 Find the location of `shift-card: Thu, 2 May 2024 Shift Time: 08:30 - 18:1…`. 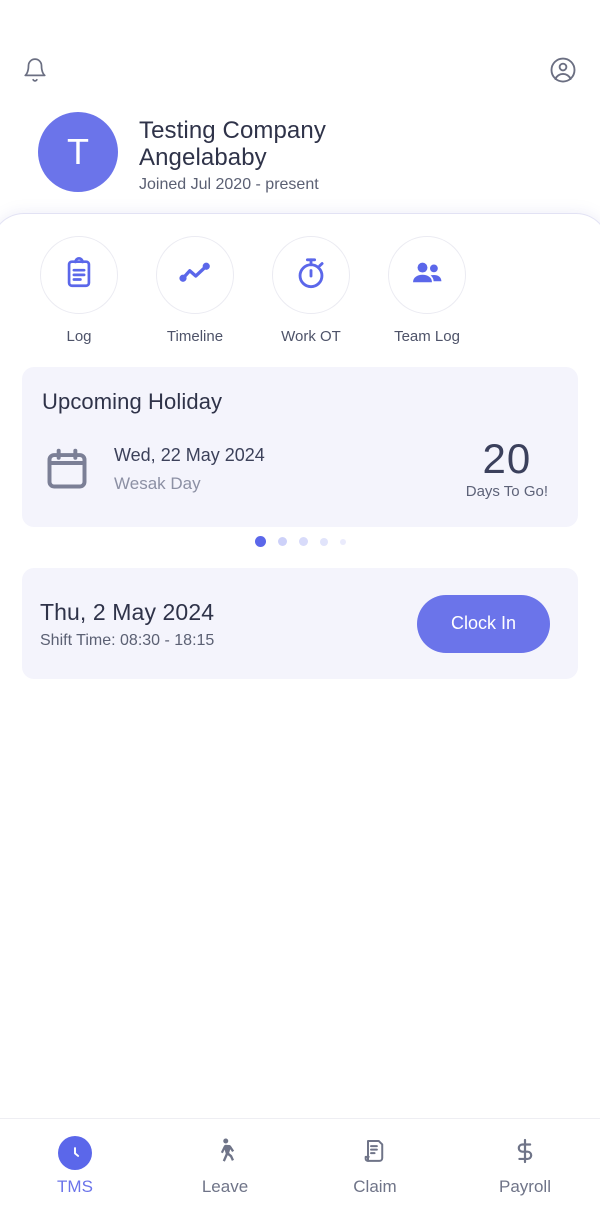

shift-card: Thu, 2 May 2024 Shift Time: 08:30 - 18:1… is located at coordinates (300, 623).